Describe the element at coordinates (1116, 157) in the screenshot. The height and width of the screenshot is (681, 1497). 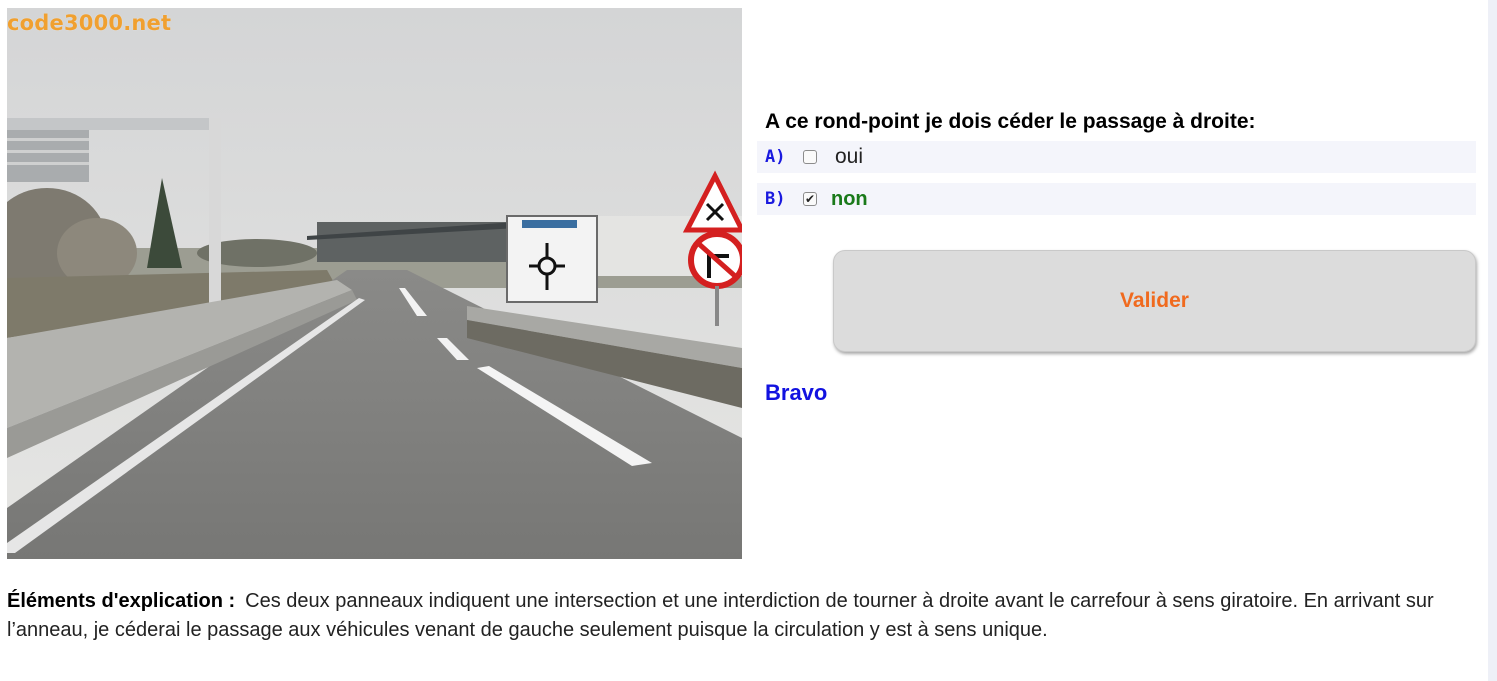
I see `answer-option-a: A) oui` at that location.